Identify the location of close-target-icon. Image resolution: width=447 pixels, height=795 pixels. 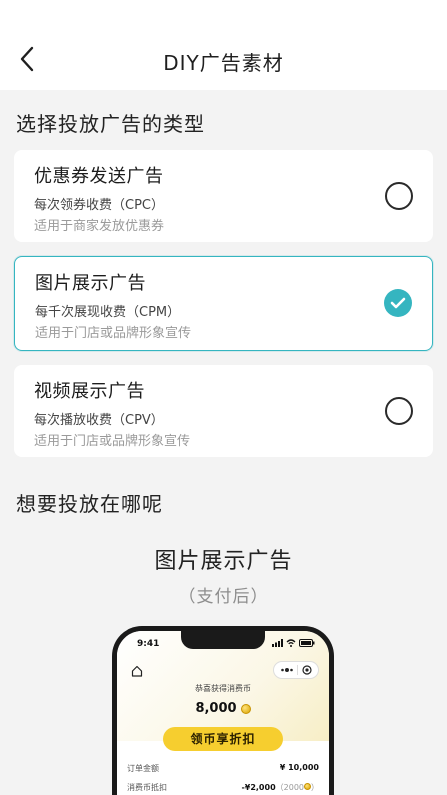
(307, 670).